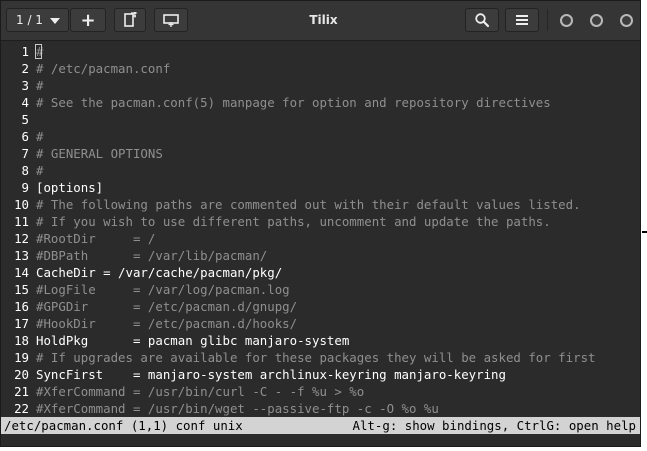 The image size is (647, 451). Describe the element at coordinates (70, 187) in the screenshot. I see `line-text: [options]` at that location.